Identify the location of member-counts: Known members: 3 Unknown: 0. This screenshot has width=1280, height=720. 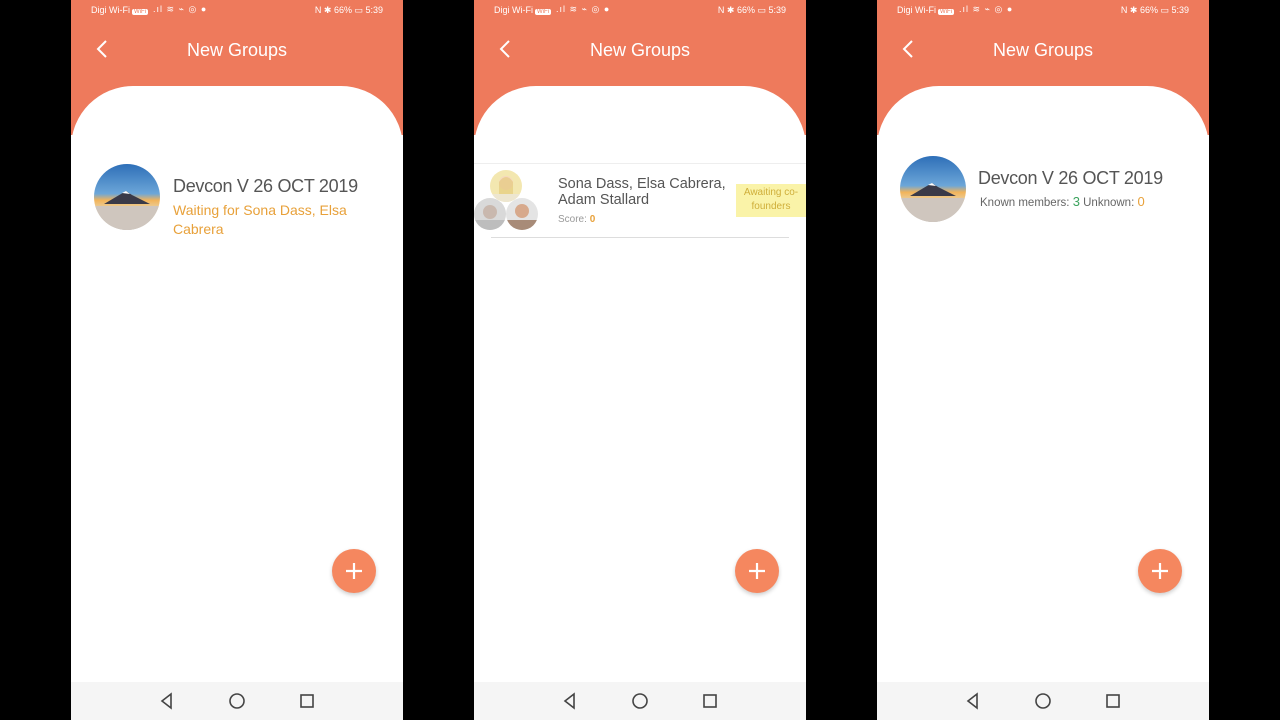
(1062, 201).